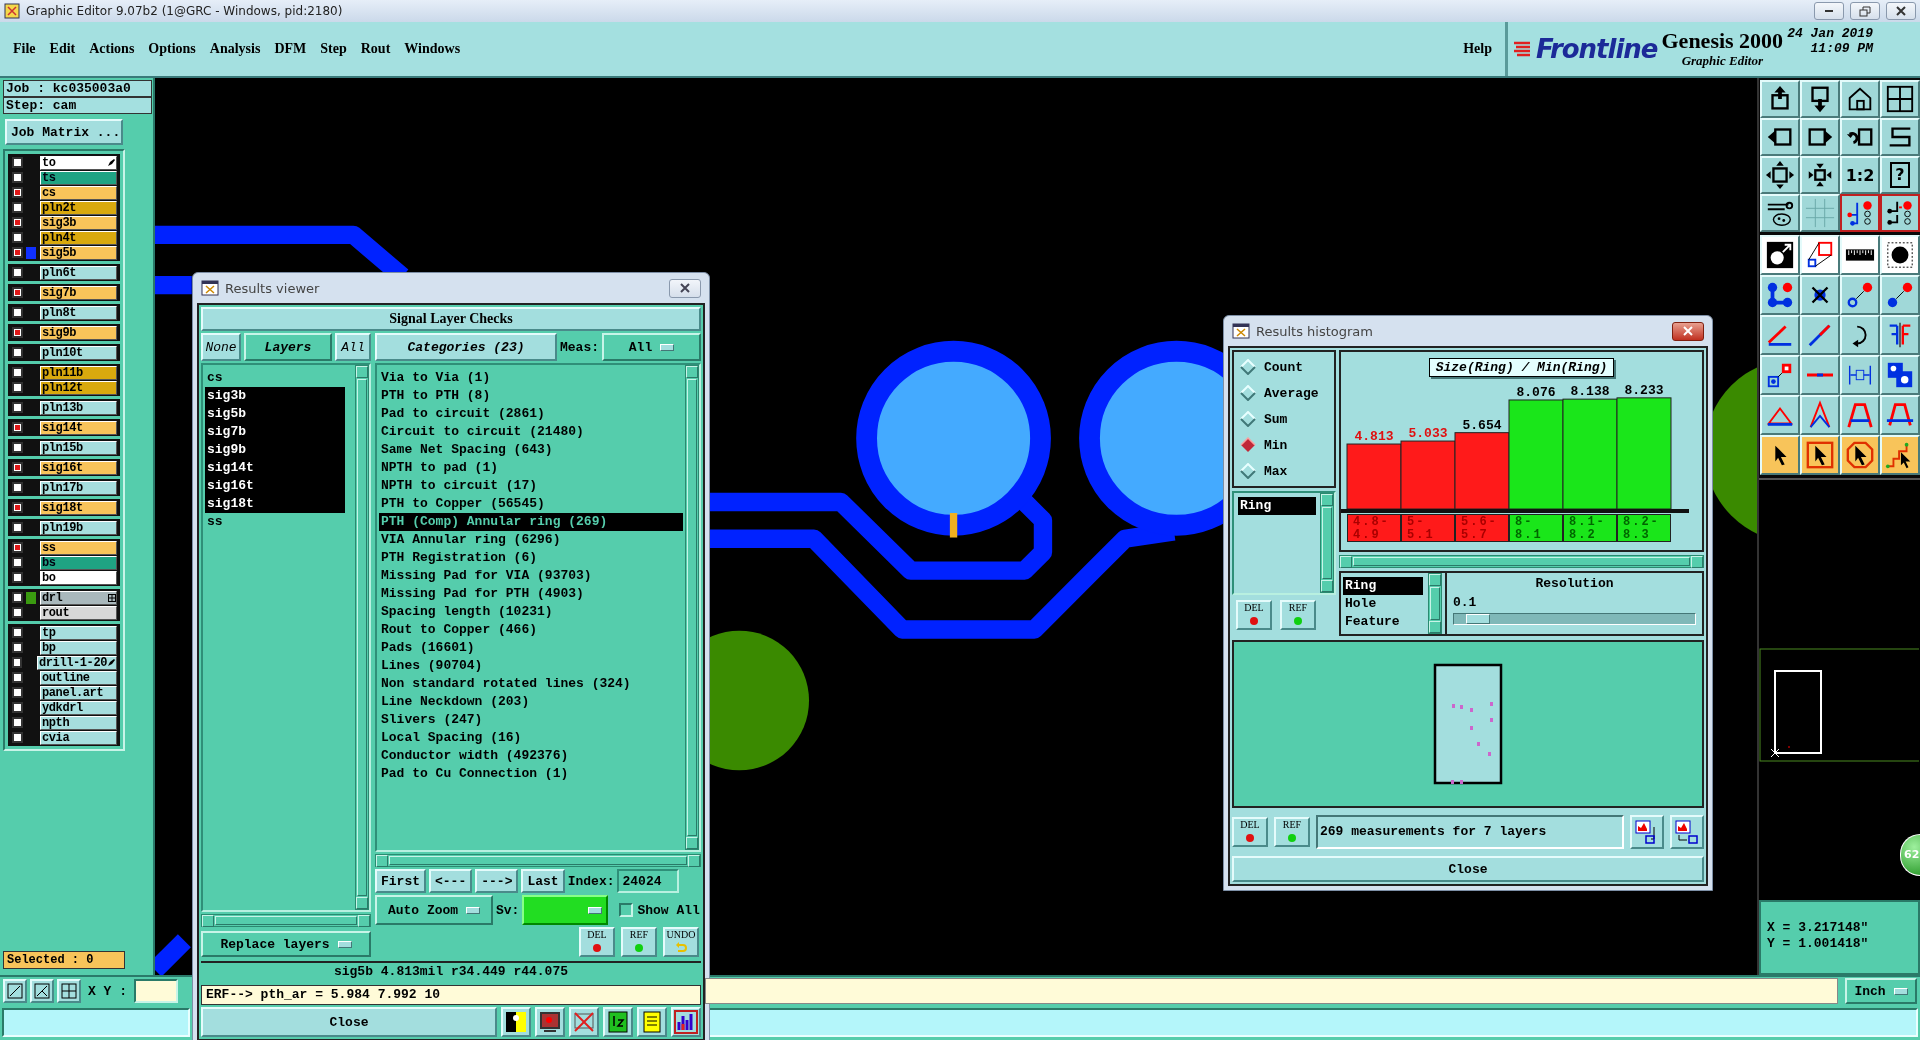 The height and width of the screenshot is (1040, 1920). Describe the element at coordinates (78, 177) in the screenshot. I see `layer-item: ts` at that location.